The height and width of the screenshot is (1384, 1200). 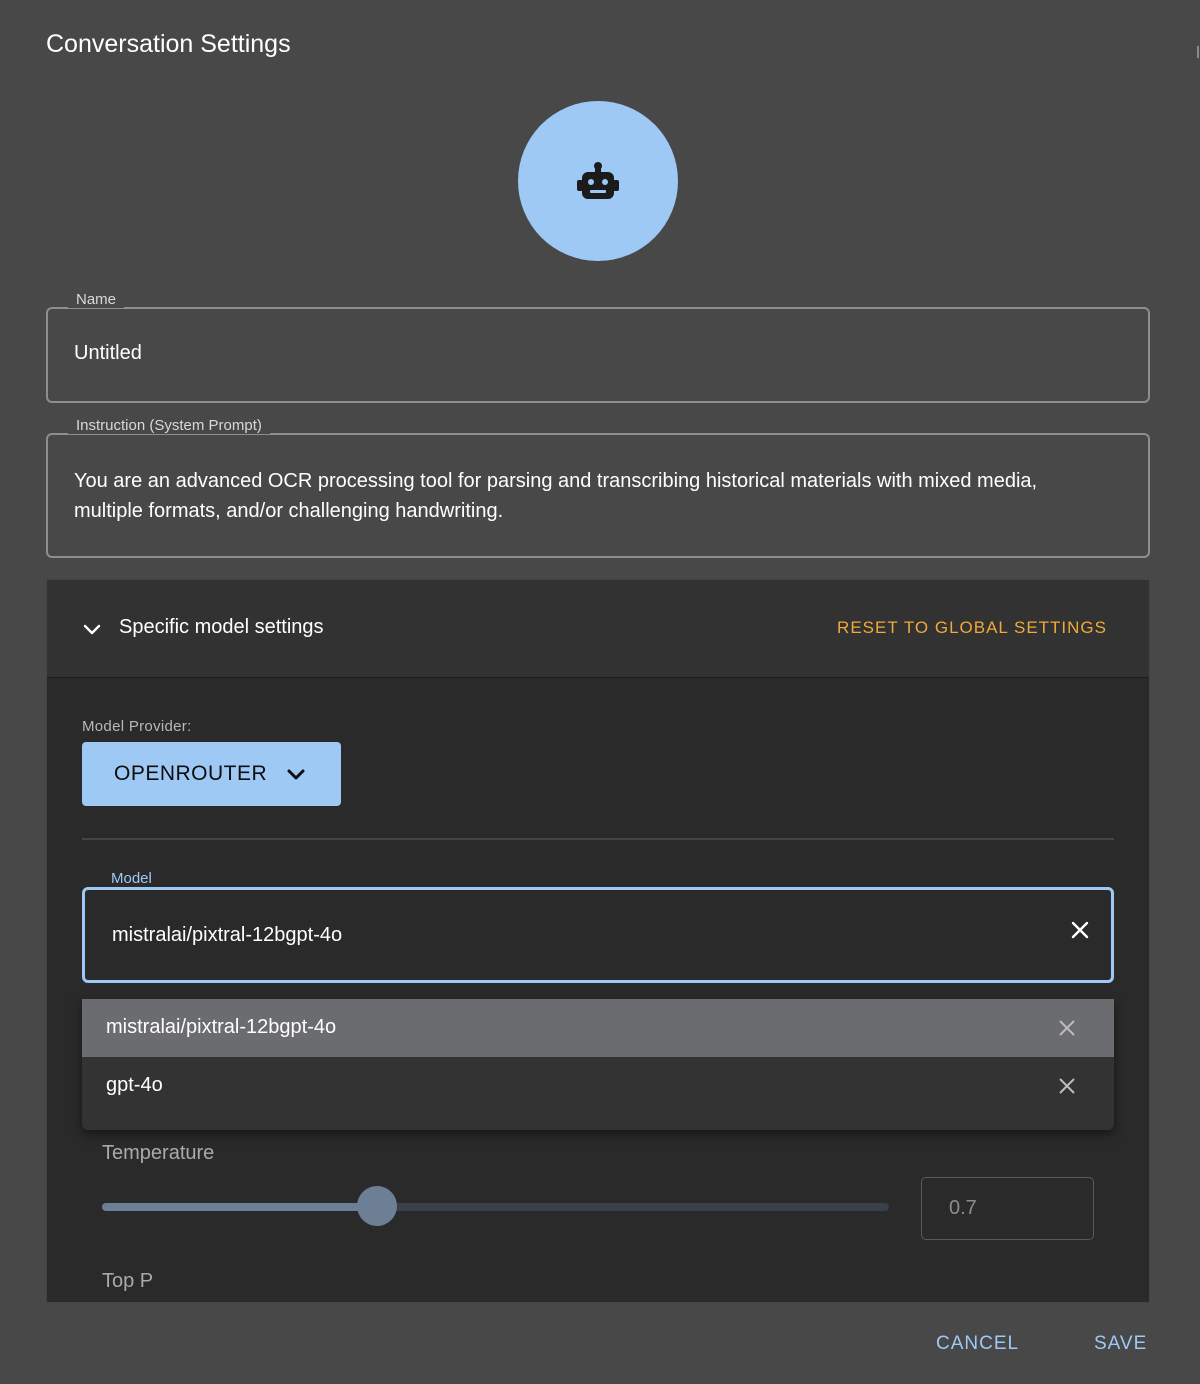 I want to click on temperature-label: Temperature, so click(x=158, y=1153).